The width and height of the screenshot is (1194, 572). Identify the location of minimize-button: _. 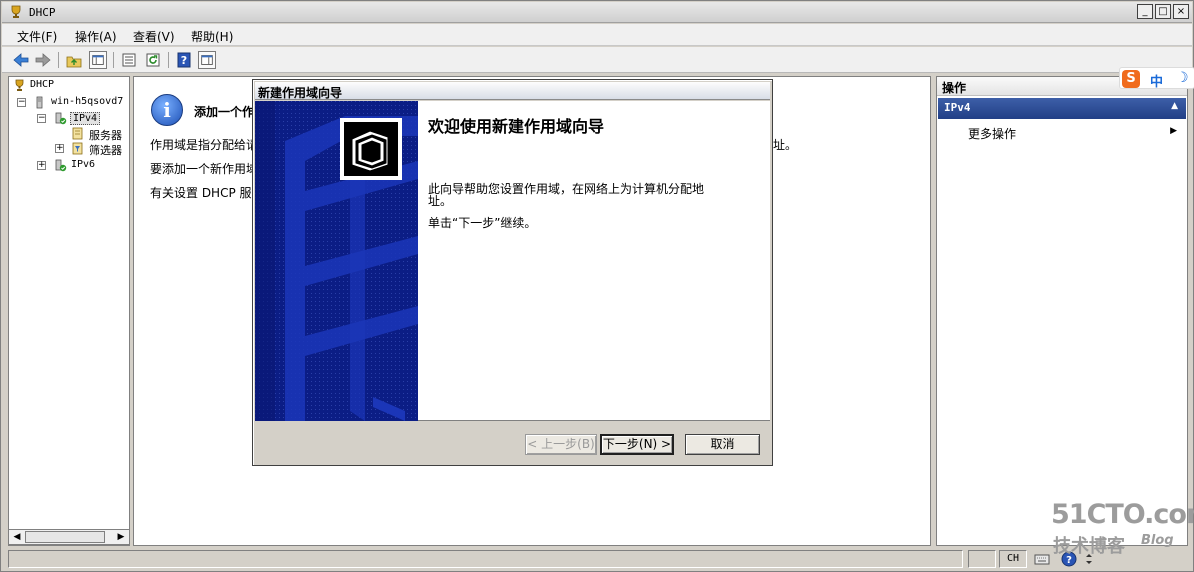
(1145, 11).